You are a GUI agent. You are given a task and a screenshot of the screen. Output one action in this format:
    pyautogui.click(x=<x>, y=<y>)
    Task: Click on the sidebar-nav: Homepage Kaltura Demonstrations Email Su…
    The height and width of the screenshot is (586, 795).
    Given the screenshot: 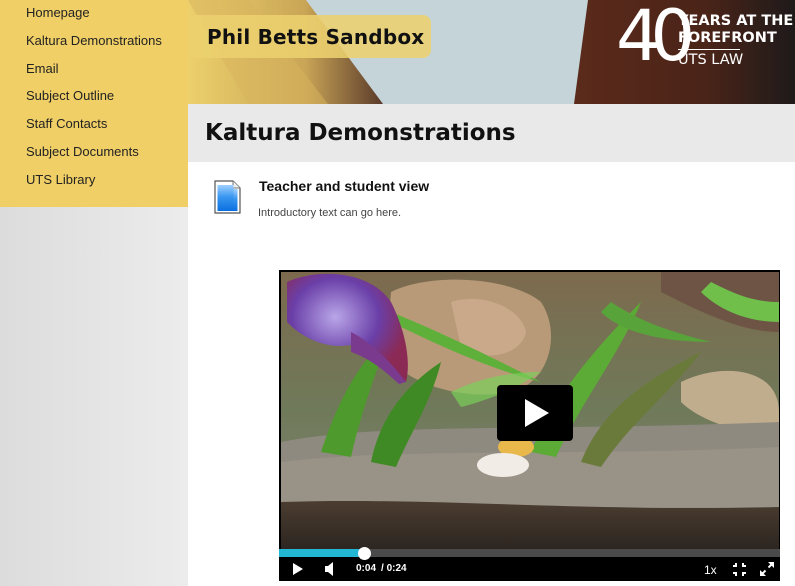 What is the action you would take?
    pyautogui.click(x=94, y=103)
    